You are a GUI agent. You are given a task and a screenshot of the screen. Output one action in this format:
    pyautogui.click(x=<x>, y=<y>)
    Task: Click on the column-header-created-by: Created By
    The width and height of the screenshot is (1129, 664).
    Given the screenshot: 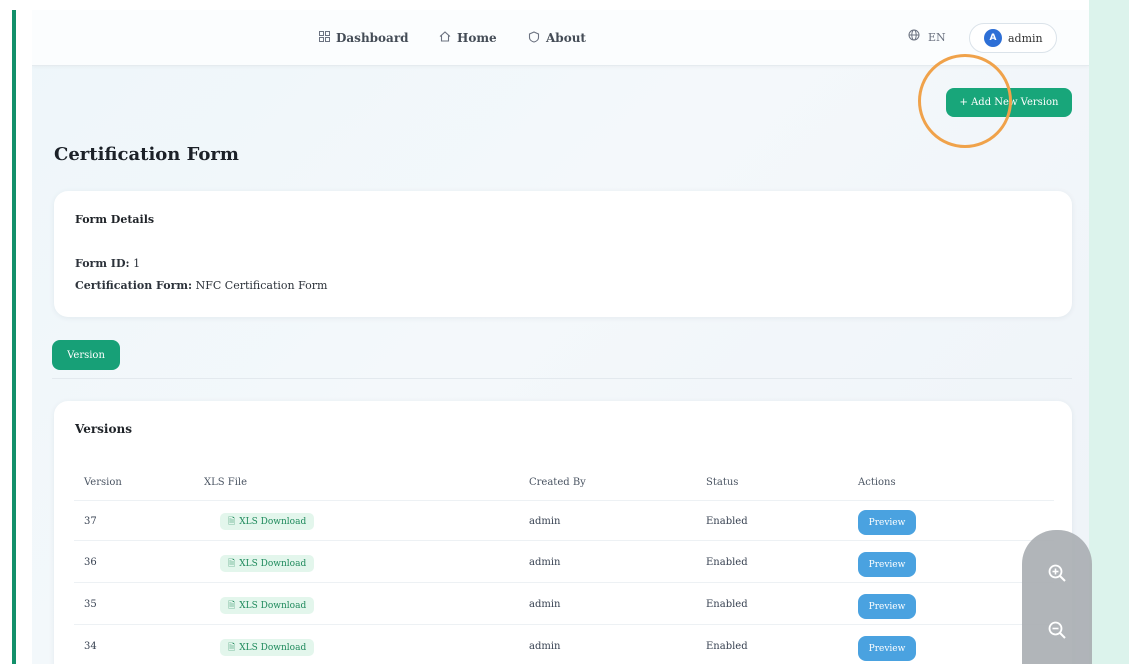 What is the action you would take?
    pyautogui.click(x=557, y=482)
    